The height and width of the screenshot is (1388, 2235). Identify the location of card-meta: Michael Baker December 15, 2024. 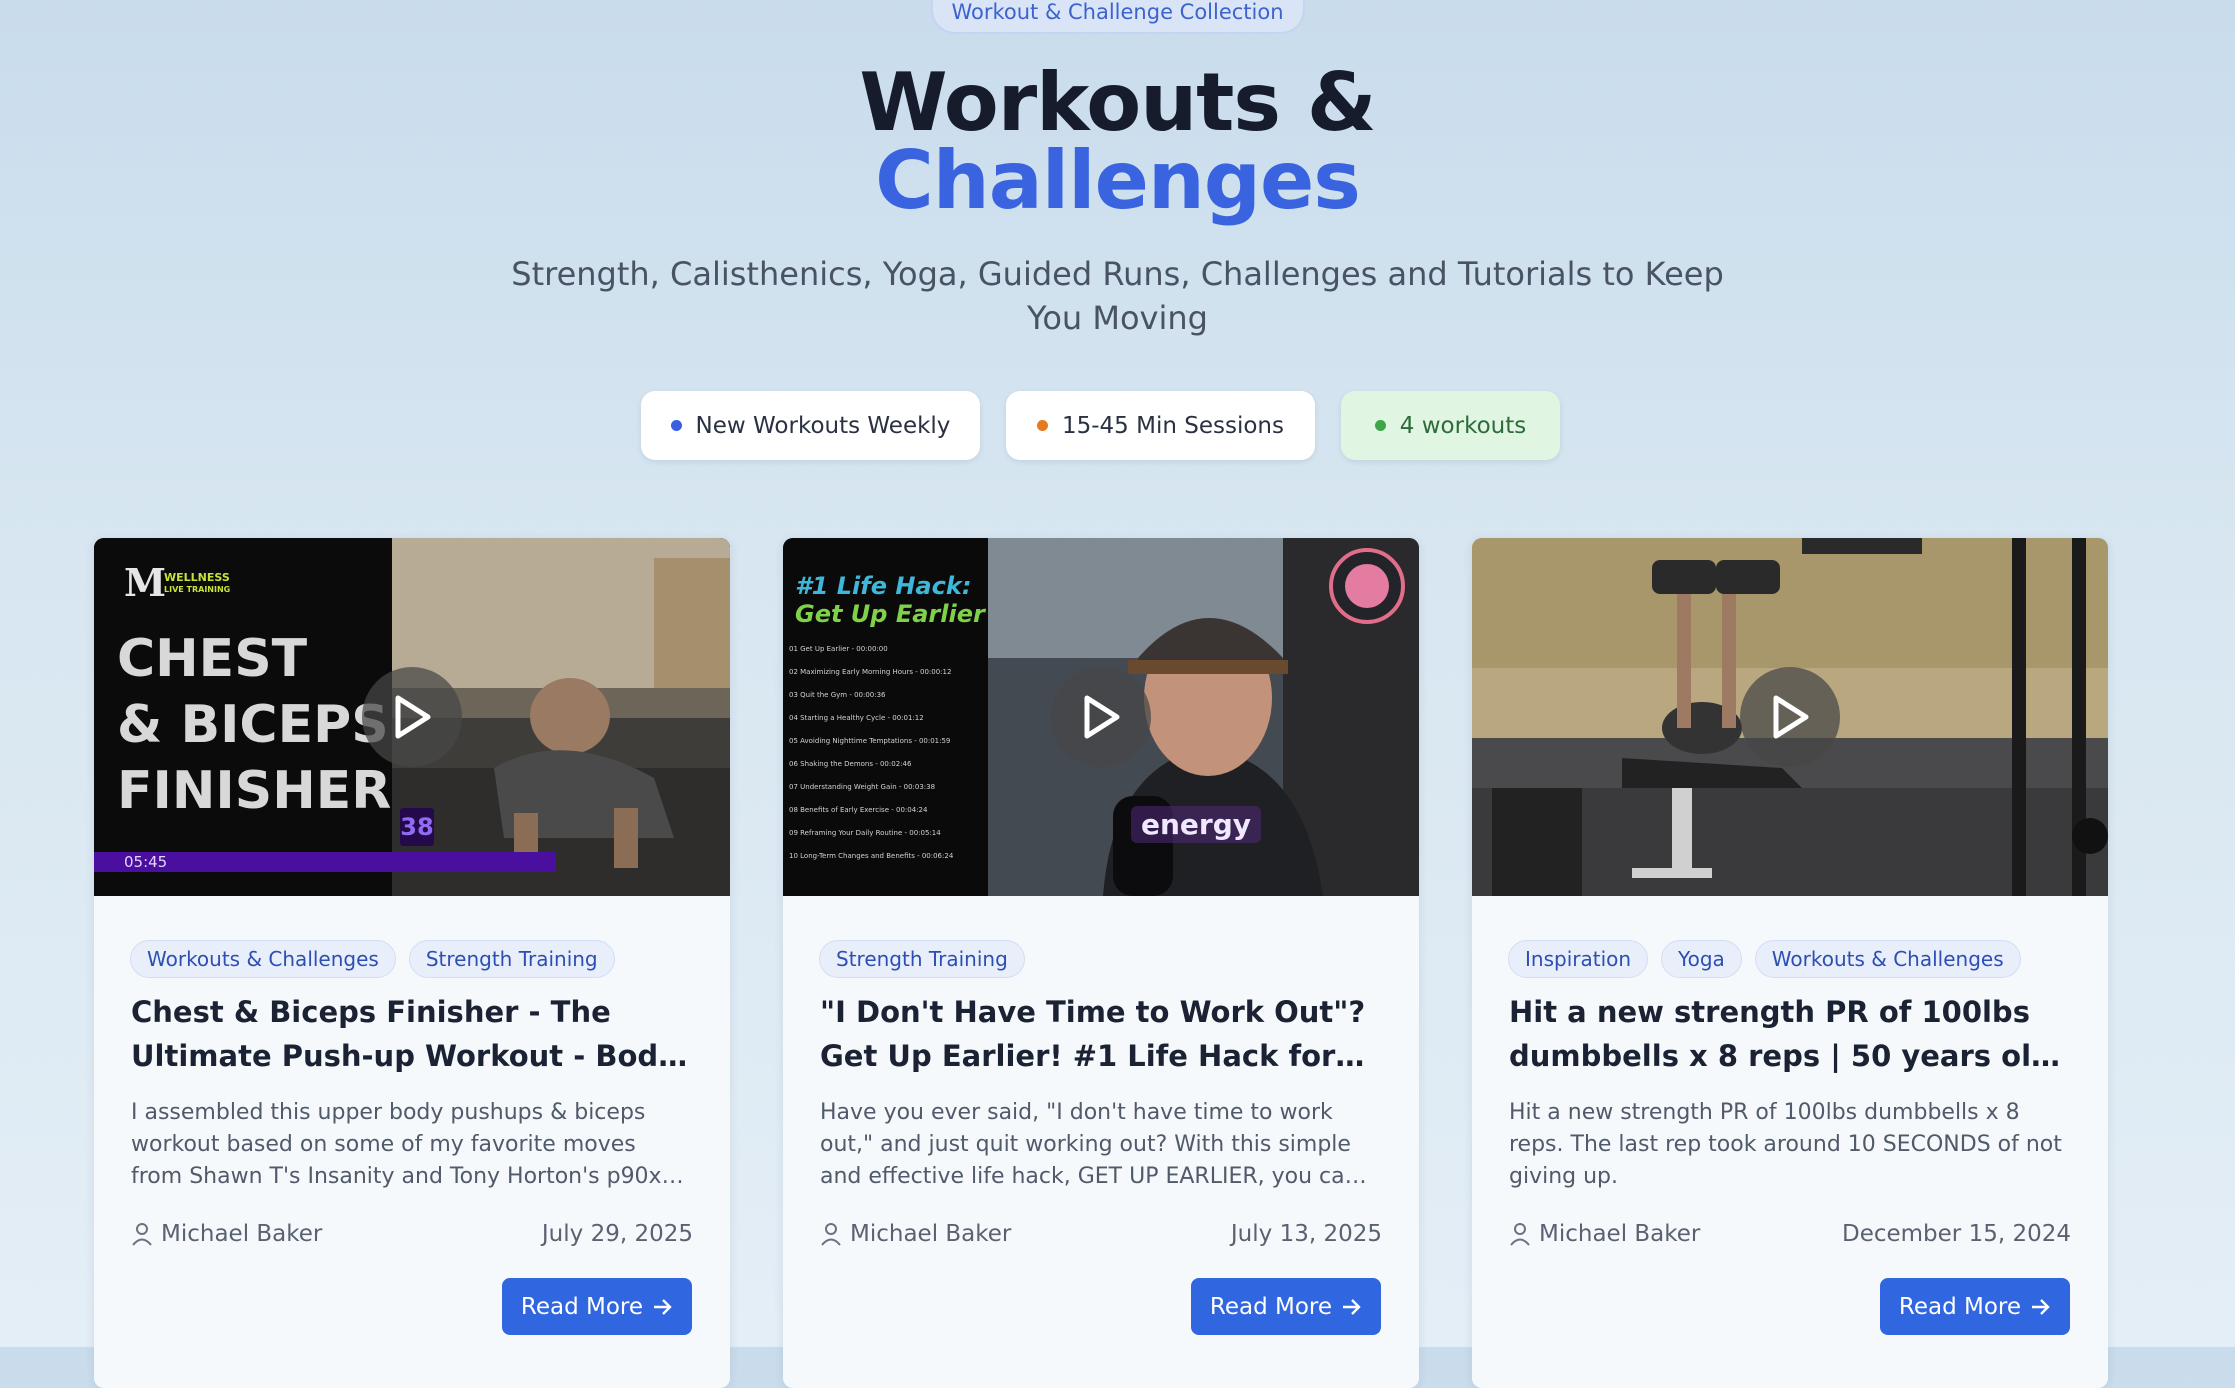
(1790, 1234).